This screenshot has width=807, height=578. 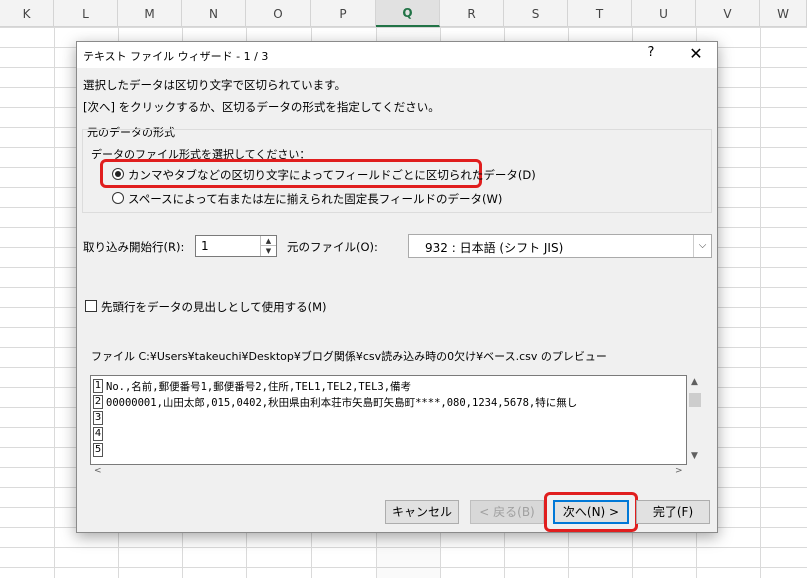 I want to click on column-header-bar: K L M N O P Q R S T U V W, so click(x=403, y=13).